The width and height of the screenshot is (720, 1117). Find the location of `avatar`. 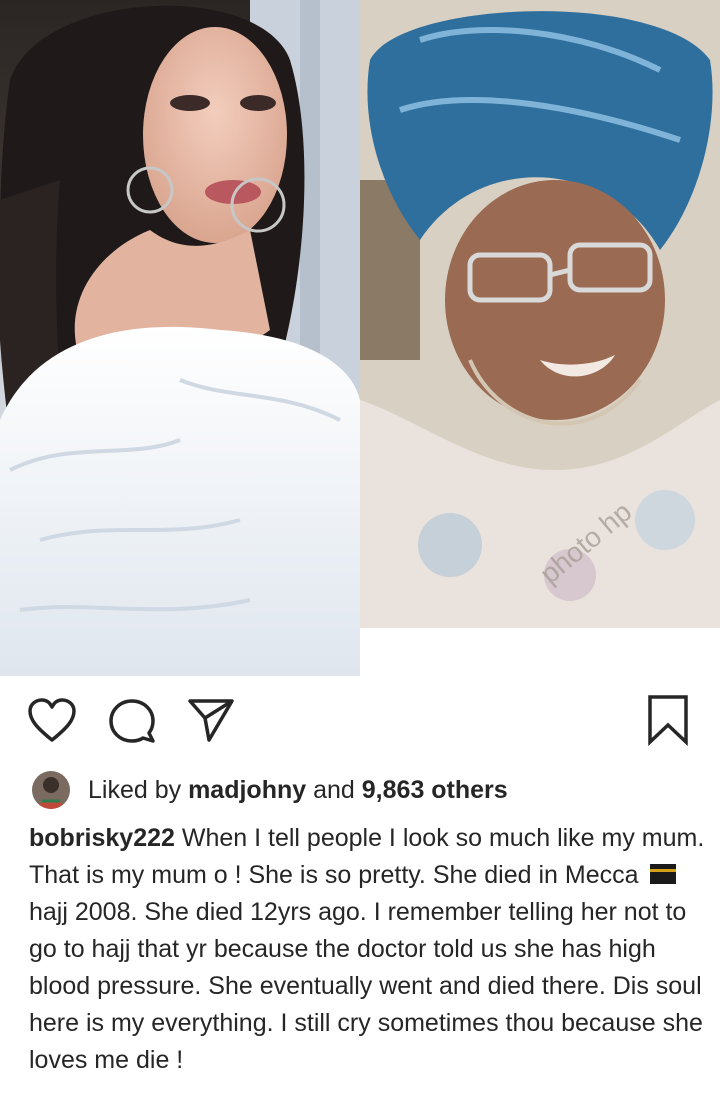

avatar is located at coordinates (51, 790).